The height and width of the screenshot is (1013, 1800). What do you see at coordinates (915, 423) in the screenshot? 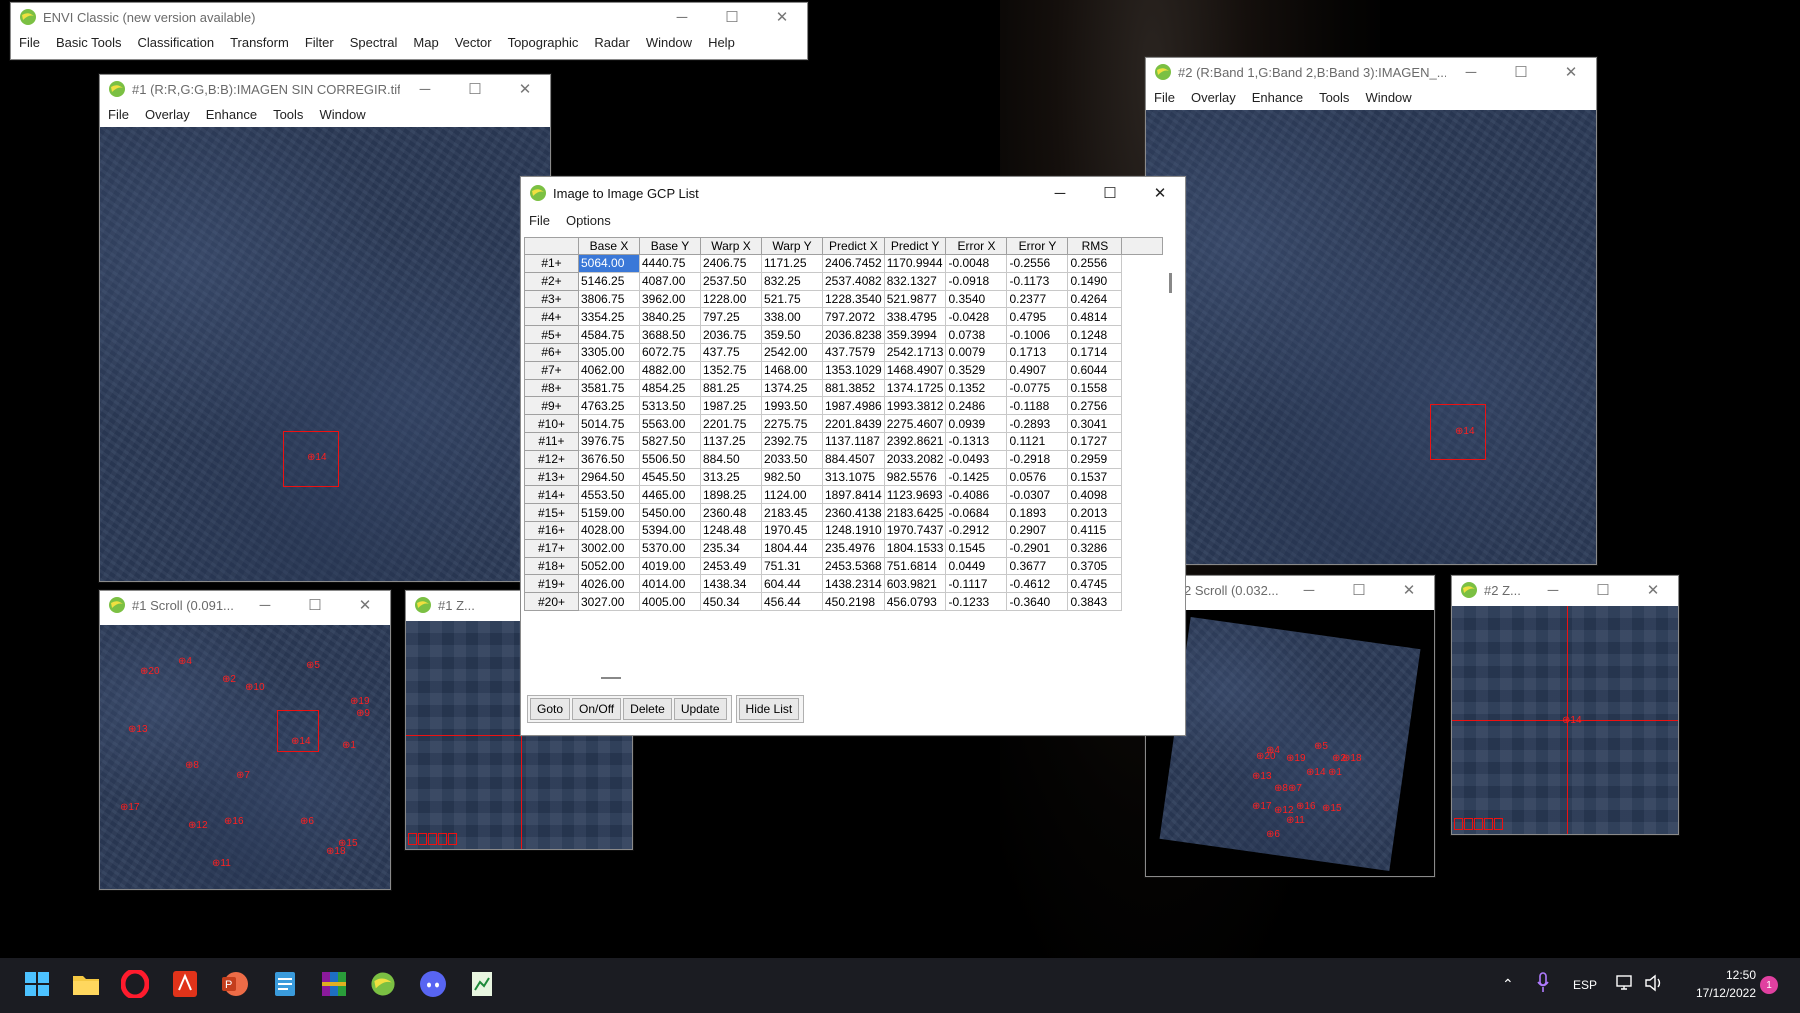
I see `table-cell: 2275.4607` at bounding box center [915, 423].